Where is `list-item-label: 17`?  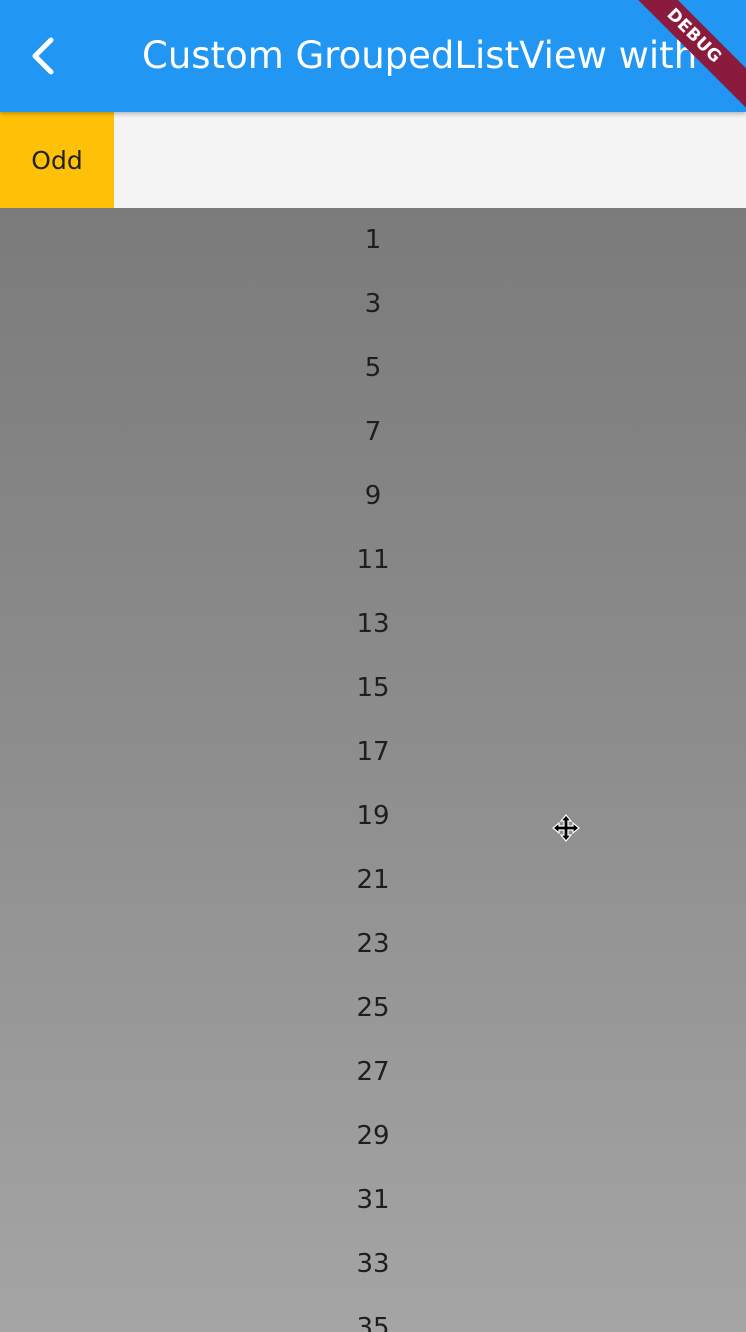
list-item-label: 17 is located at coordinates (373, 752).